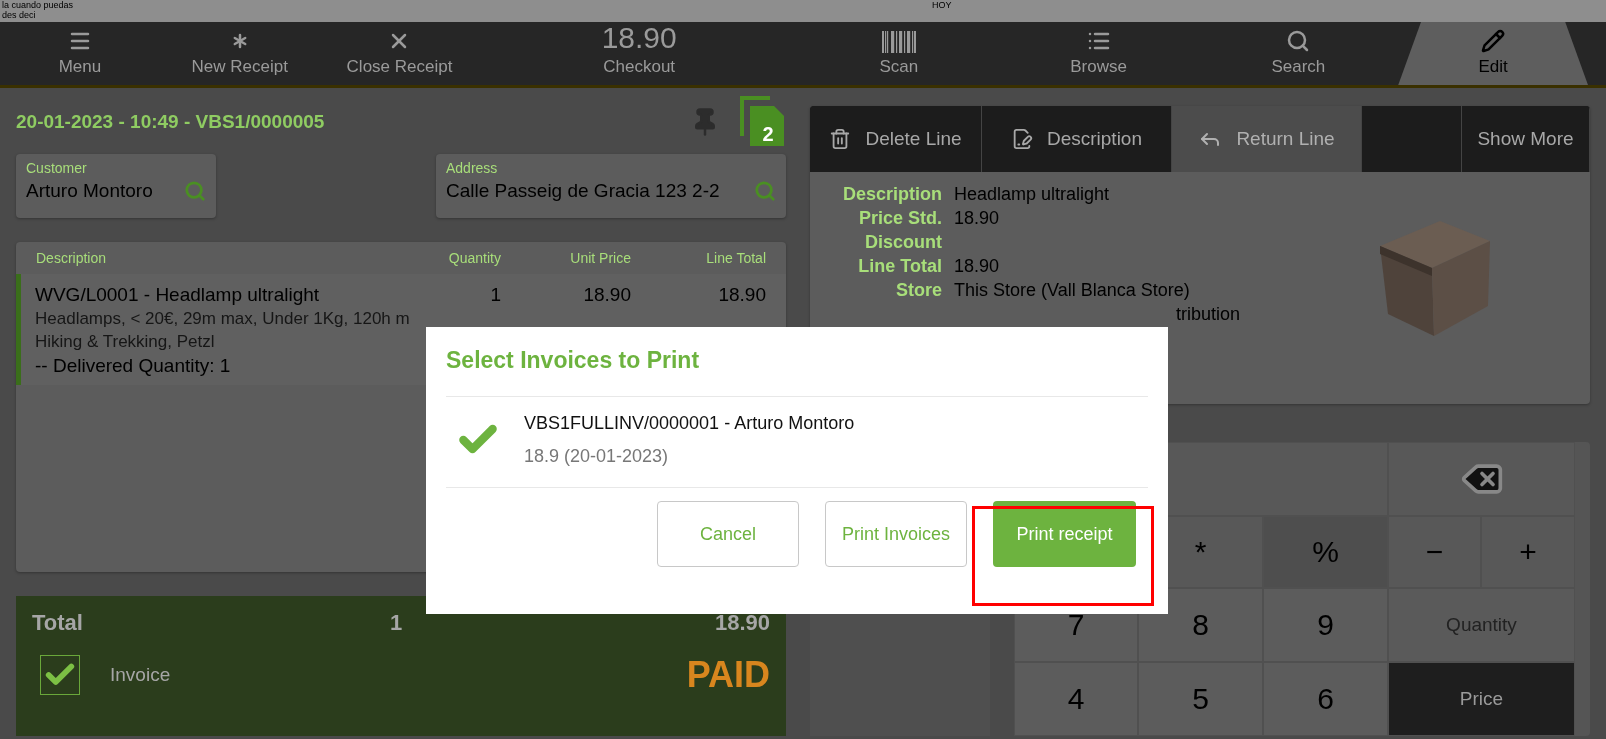 The width and height of the screenshot is (1606, 739). I want to click on detail-label: Description, so click(891, 194).